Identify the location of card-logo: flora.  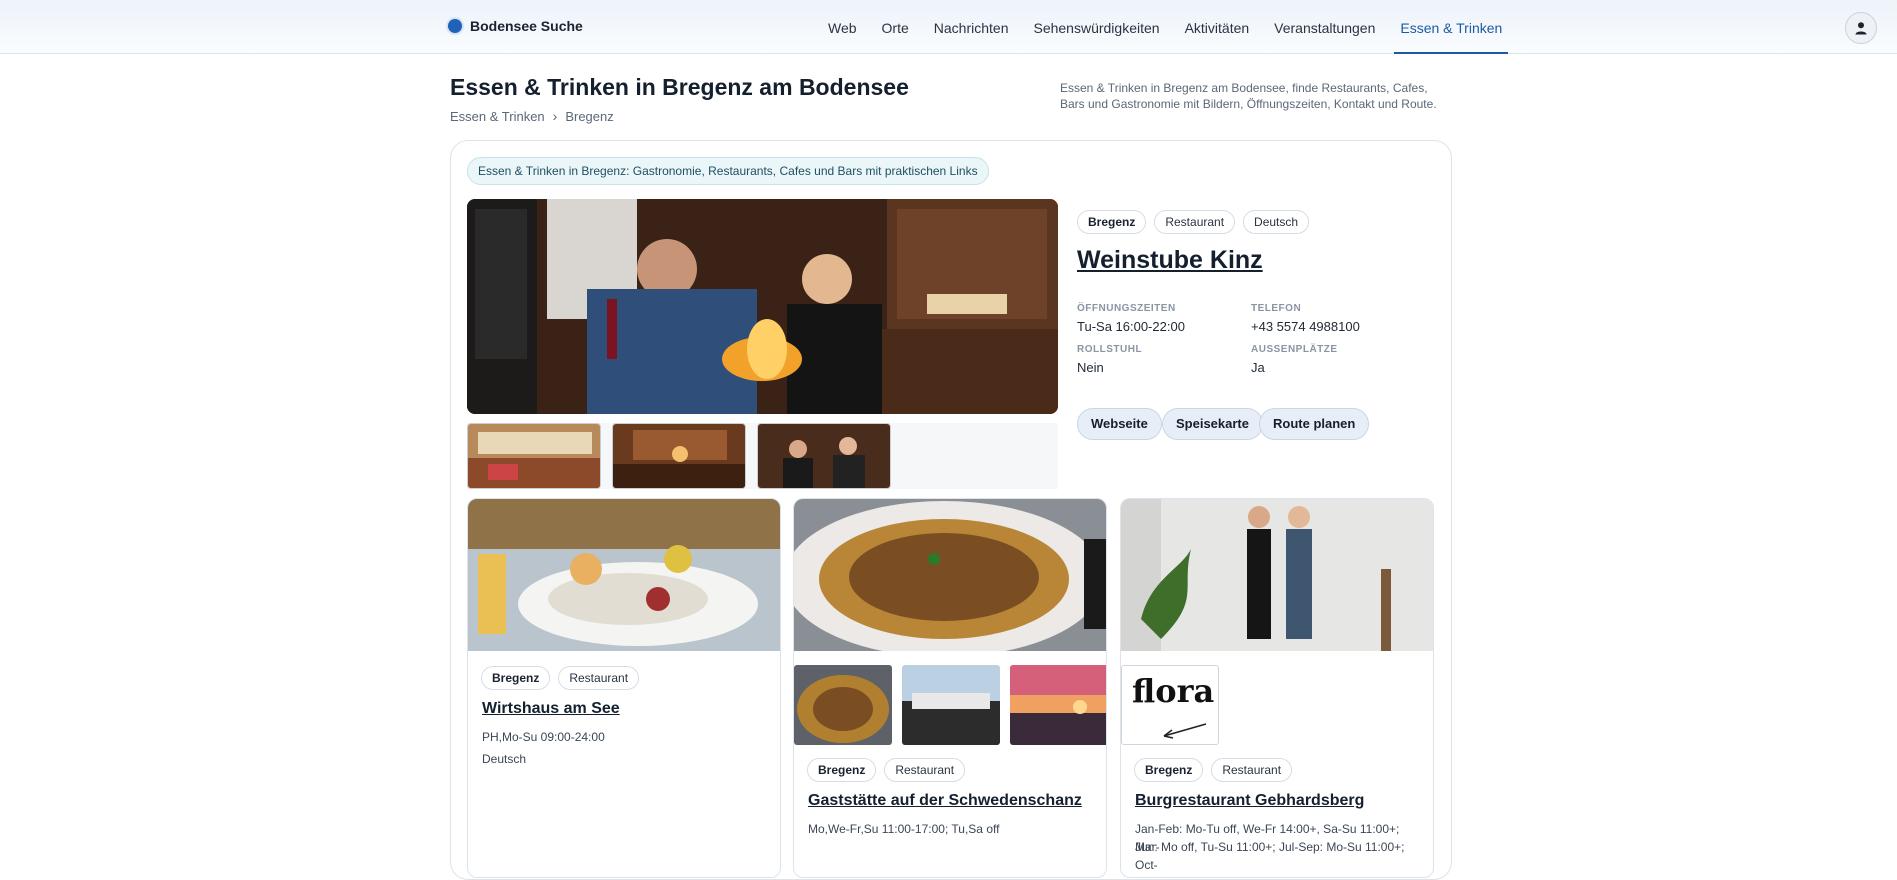
(1170, 705).